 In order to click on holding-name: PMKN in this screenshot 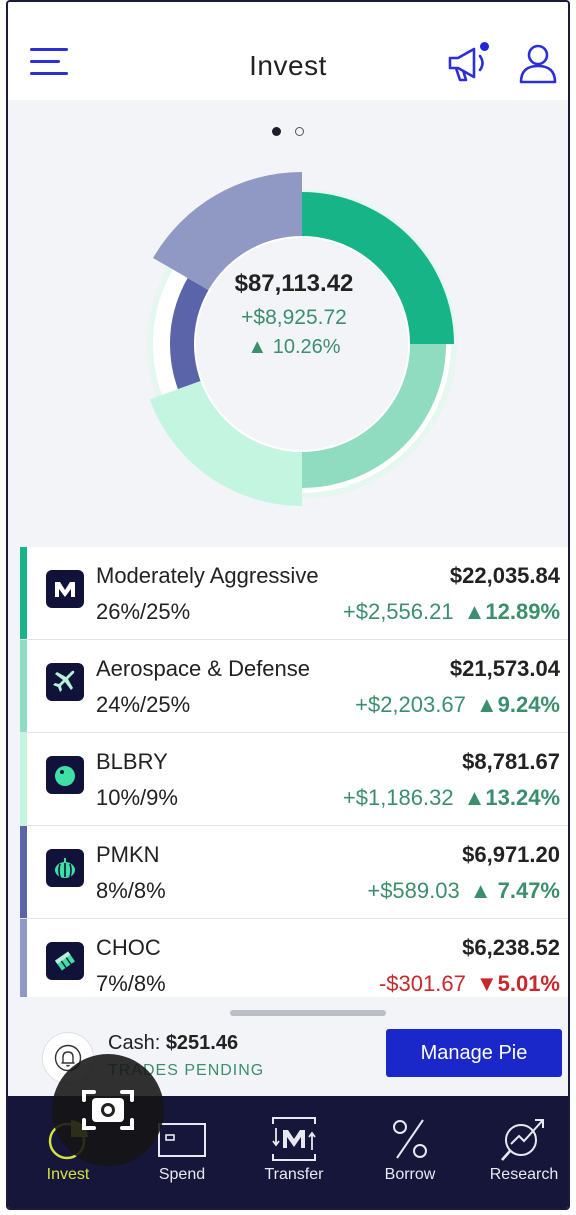, I will do `click(128, 854)`.